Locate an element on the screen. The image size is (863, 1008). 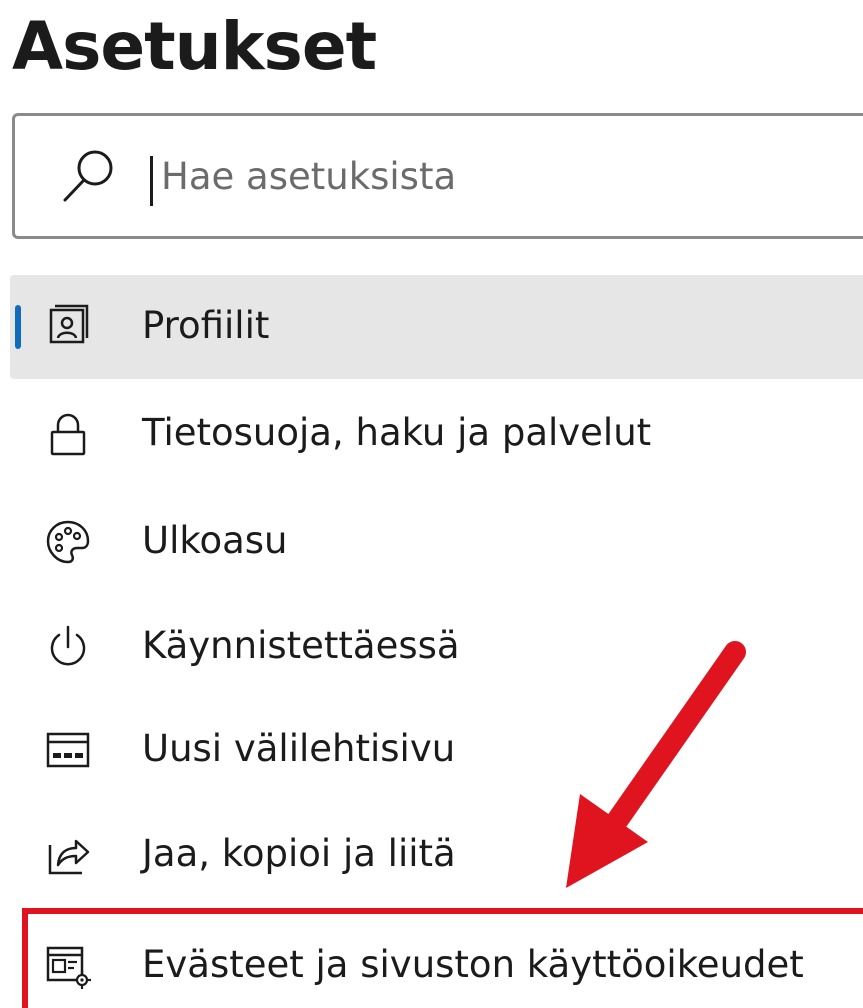
search-icon is located at coordinates (88, 176).